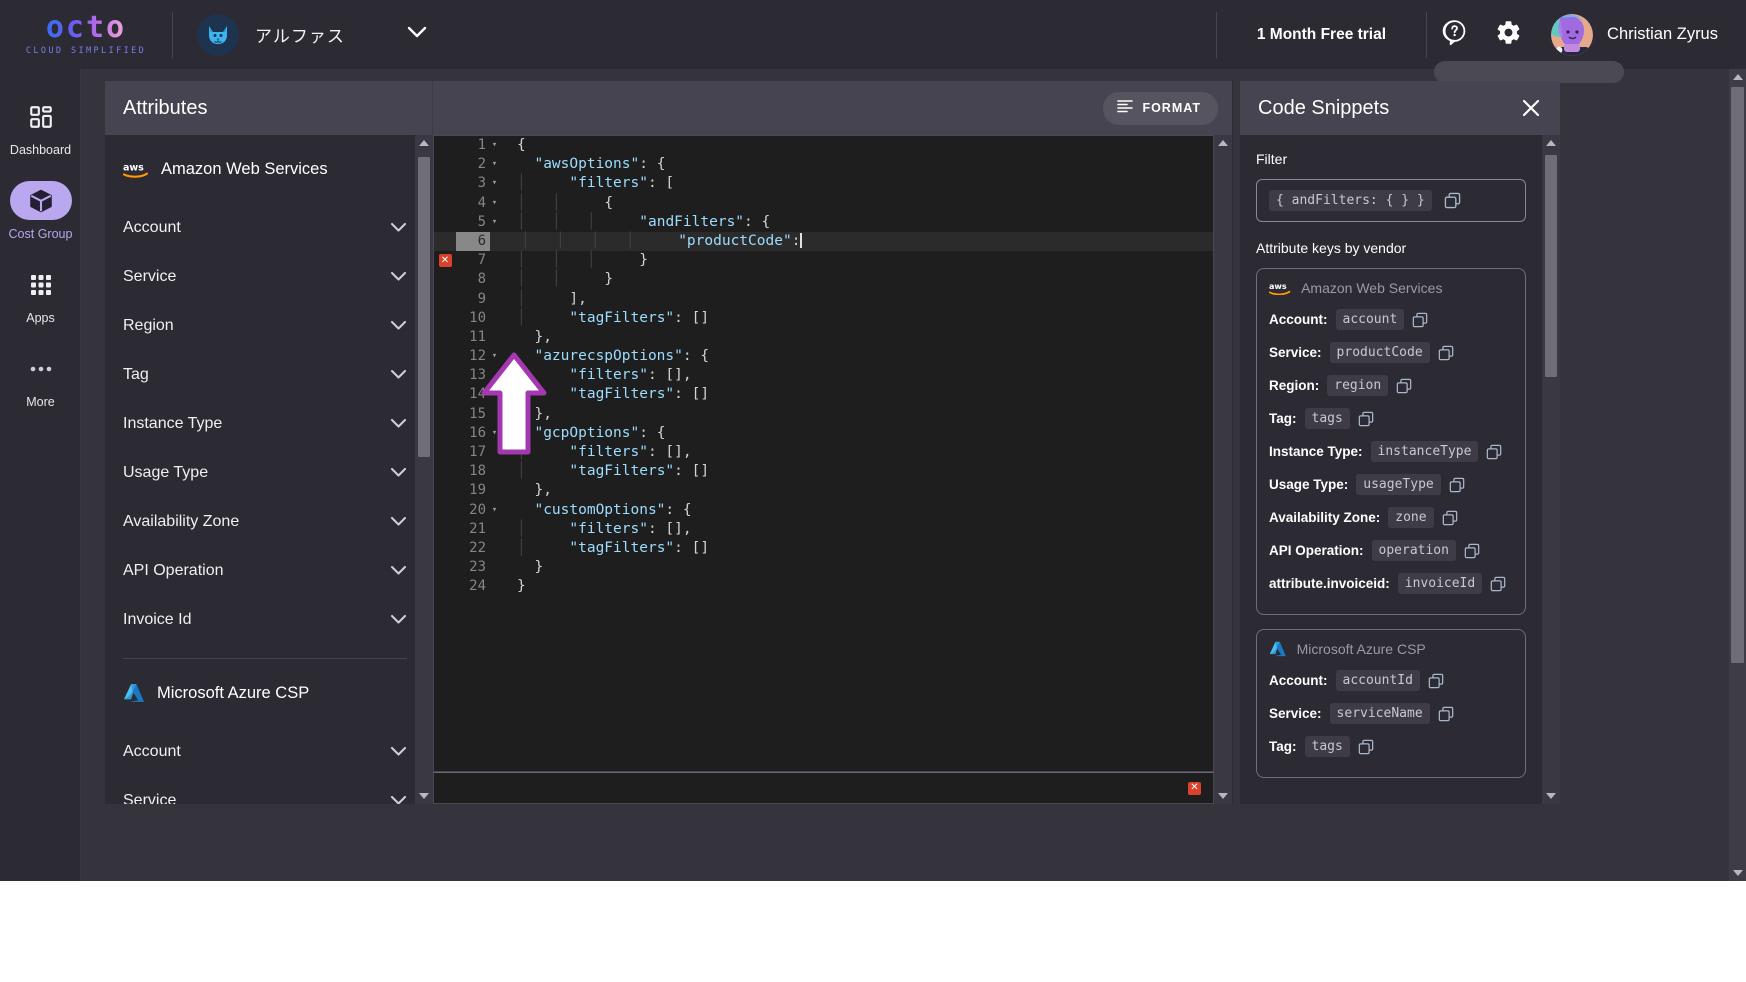  What do you see at coordinates (265, 169) in the screenshot?
I see `attributes-vendor-header: aws Amazon Web Services` at bounding box center [265, 169].